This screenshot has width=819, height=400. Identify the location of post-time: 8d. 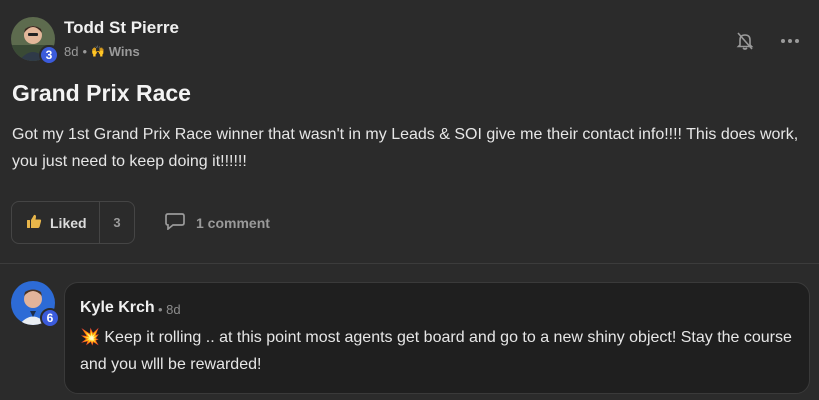
(71, 51).